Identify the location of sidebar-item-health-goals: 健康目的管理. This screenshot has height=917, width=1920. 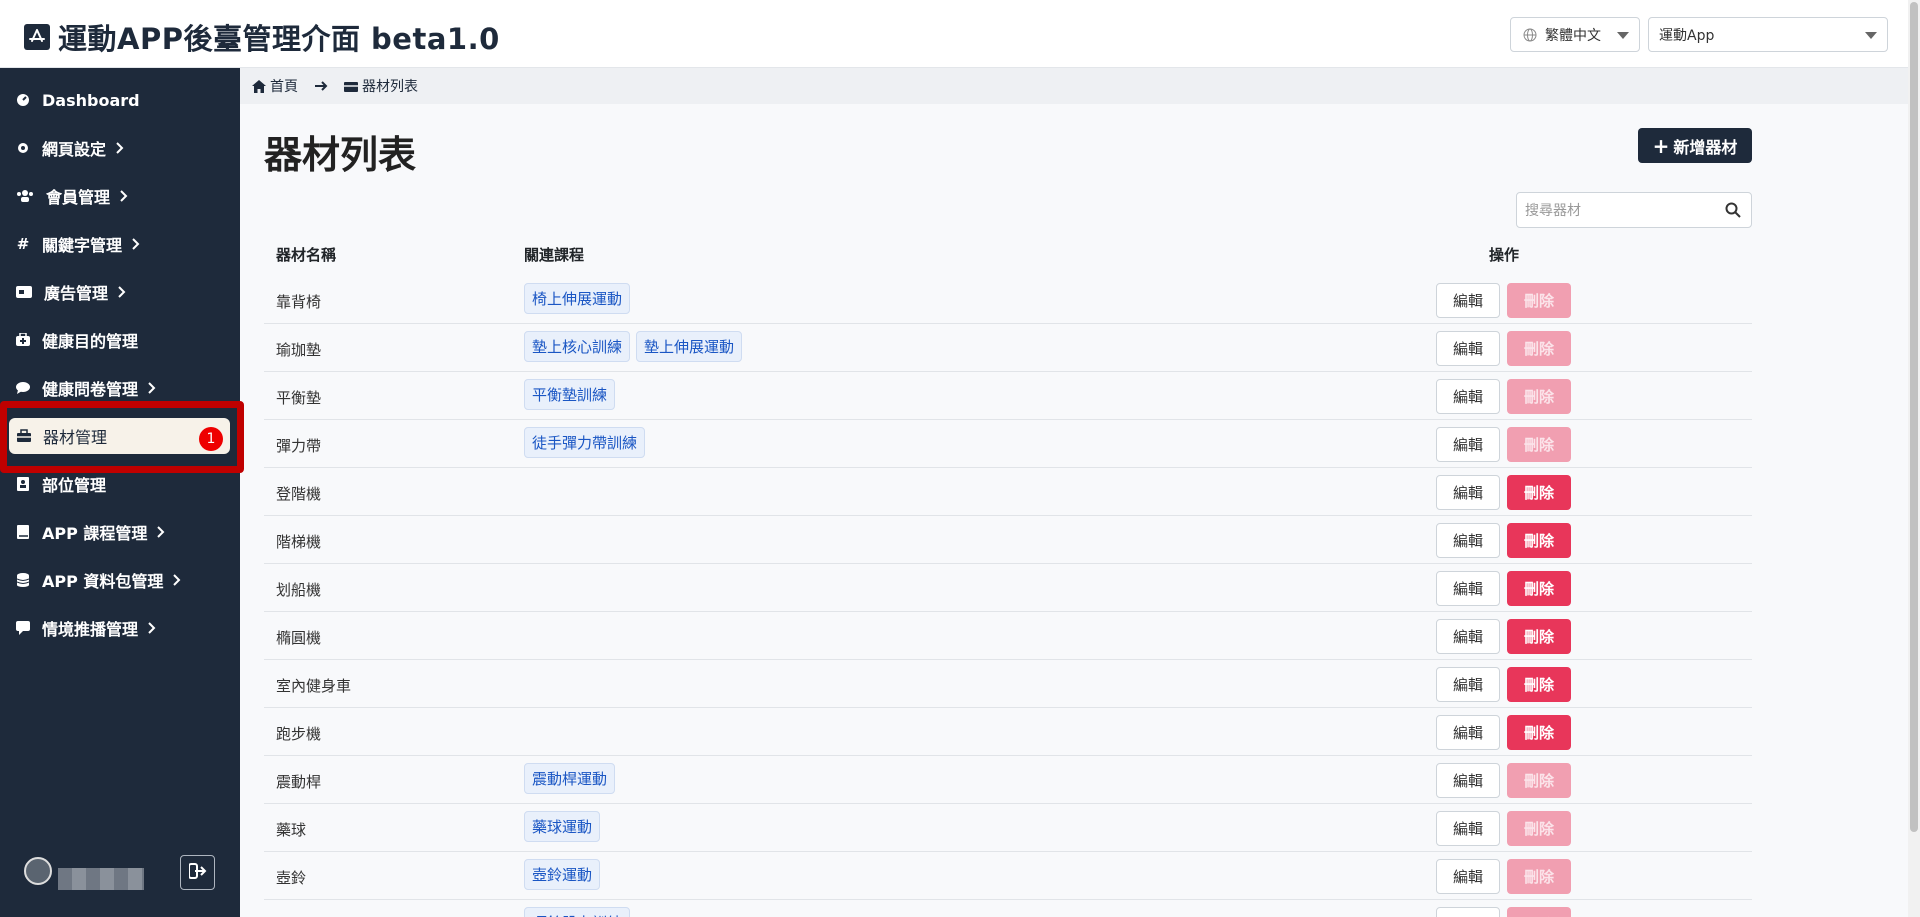
(120, 340).